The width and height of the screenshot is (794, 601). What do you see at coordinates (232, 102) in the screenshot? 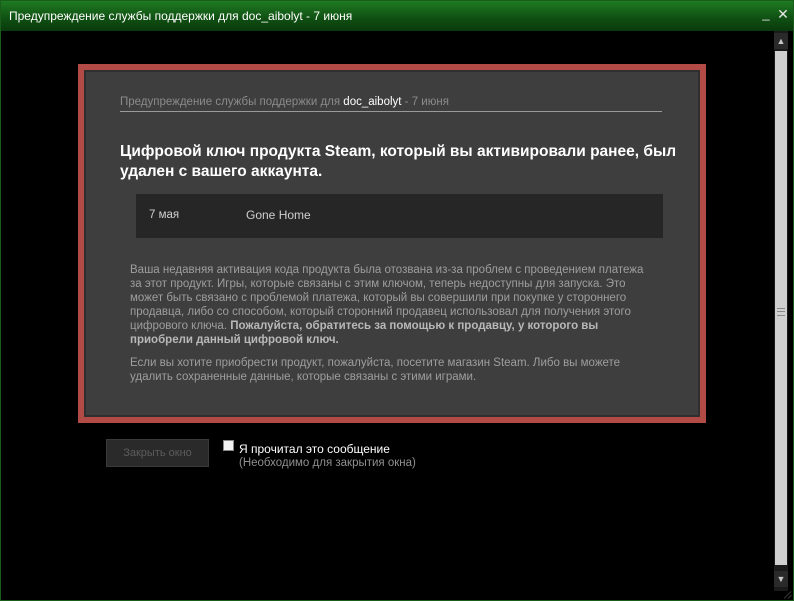
I see `alert-header-prefix: Предупреждение службы поддержки для` at bounding box center [232, 102].